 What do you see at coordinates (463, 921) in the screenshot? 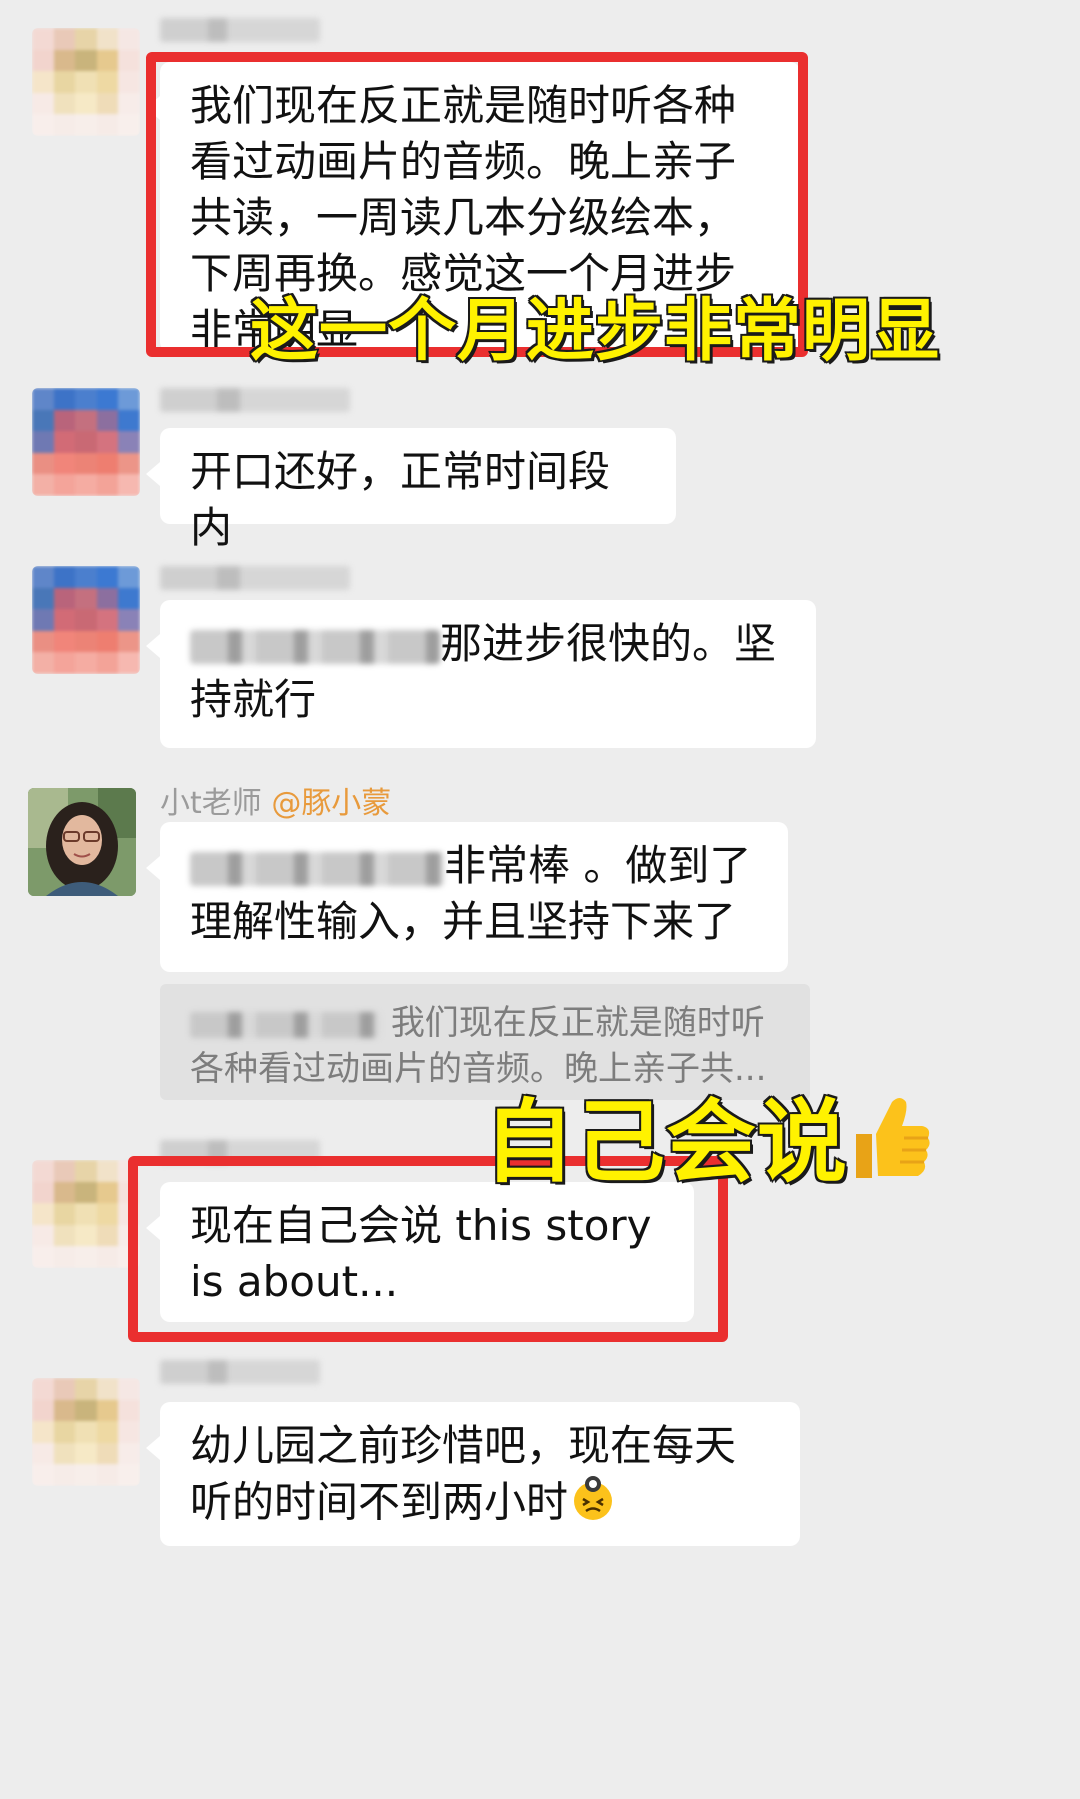
I see `message-text: 理解性输入，并且坚持下来了` at bounding box center [463, 921].